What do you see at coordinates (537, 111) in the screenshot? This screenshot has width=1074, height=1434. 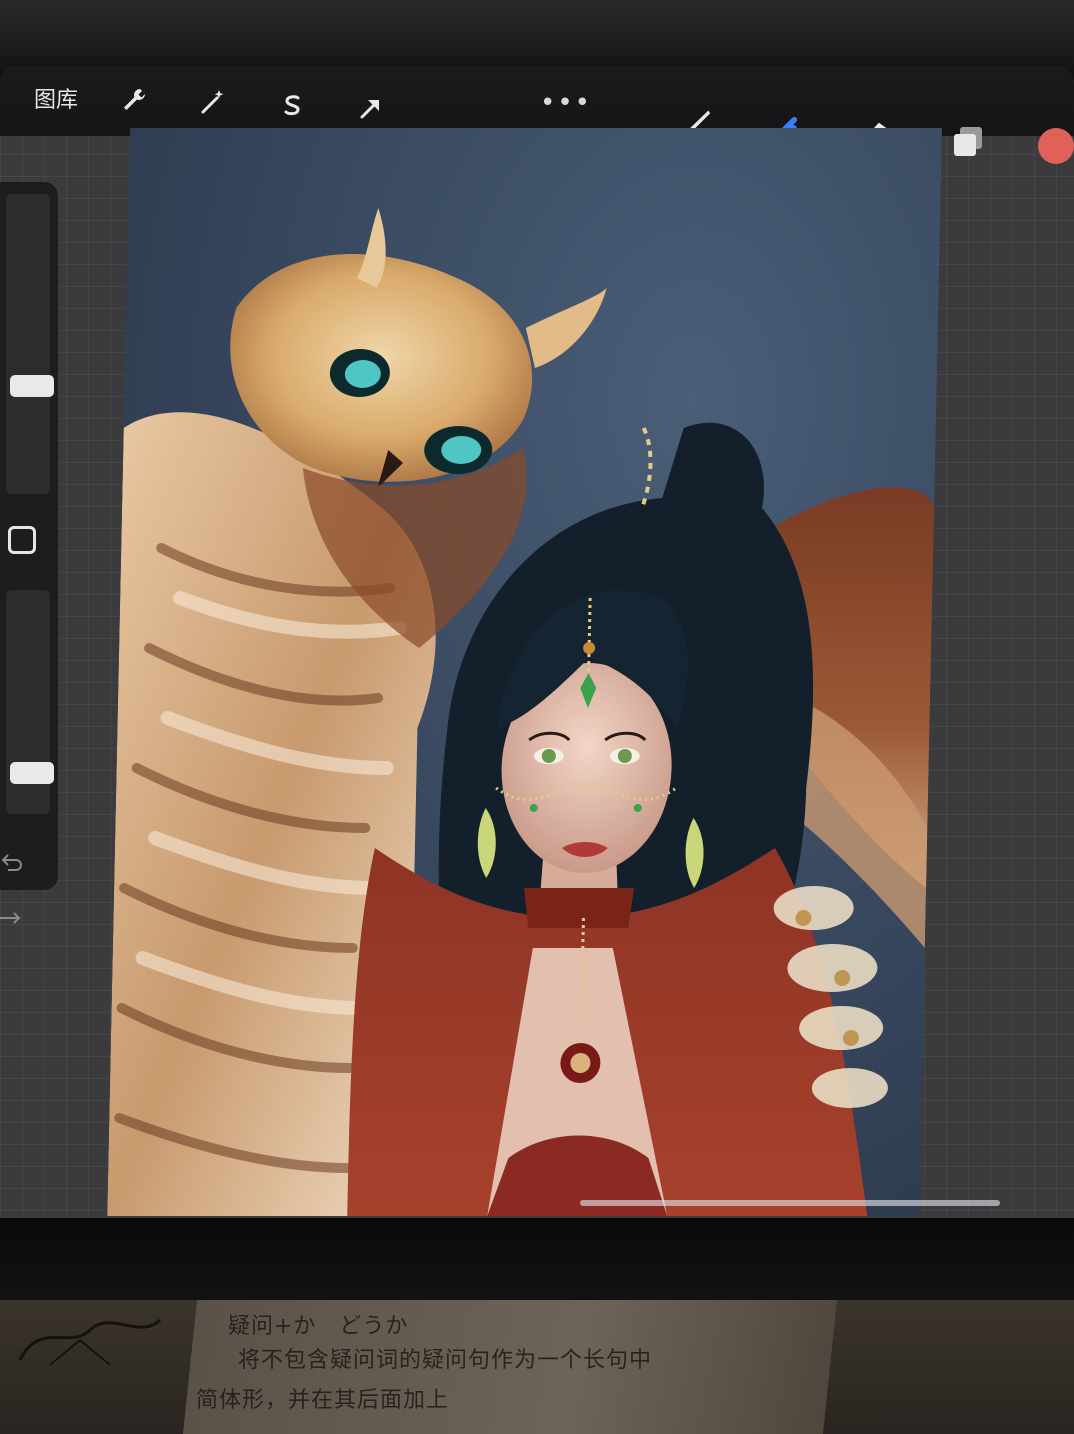 I see `top-toolbar: 图库 •••` at bounding box center [537, 111].